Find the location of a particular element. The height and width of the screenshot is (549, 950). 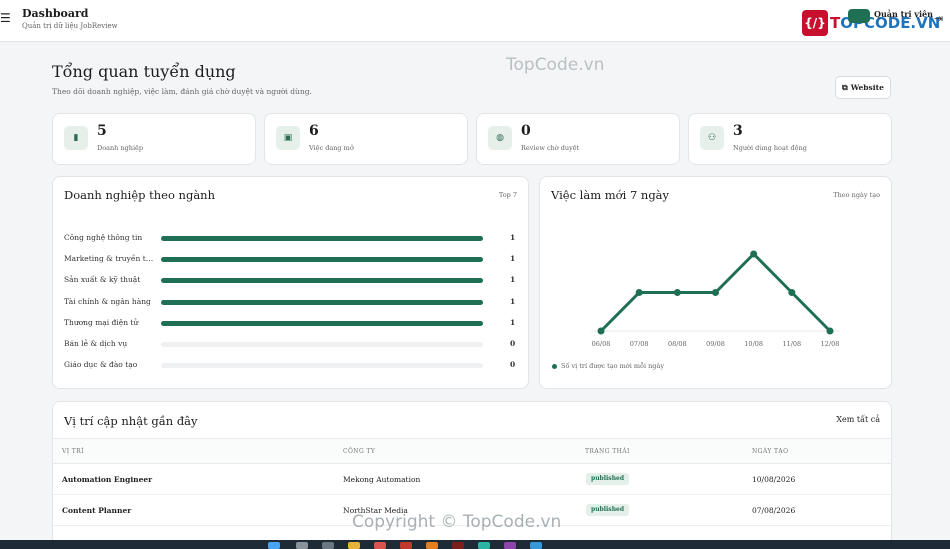

logout-icon: ⇥ is located at coordinates (938, 18).